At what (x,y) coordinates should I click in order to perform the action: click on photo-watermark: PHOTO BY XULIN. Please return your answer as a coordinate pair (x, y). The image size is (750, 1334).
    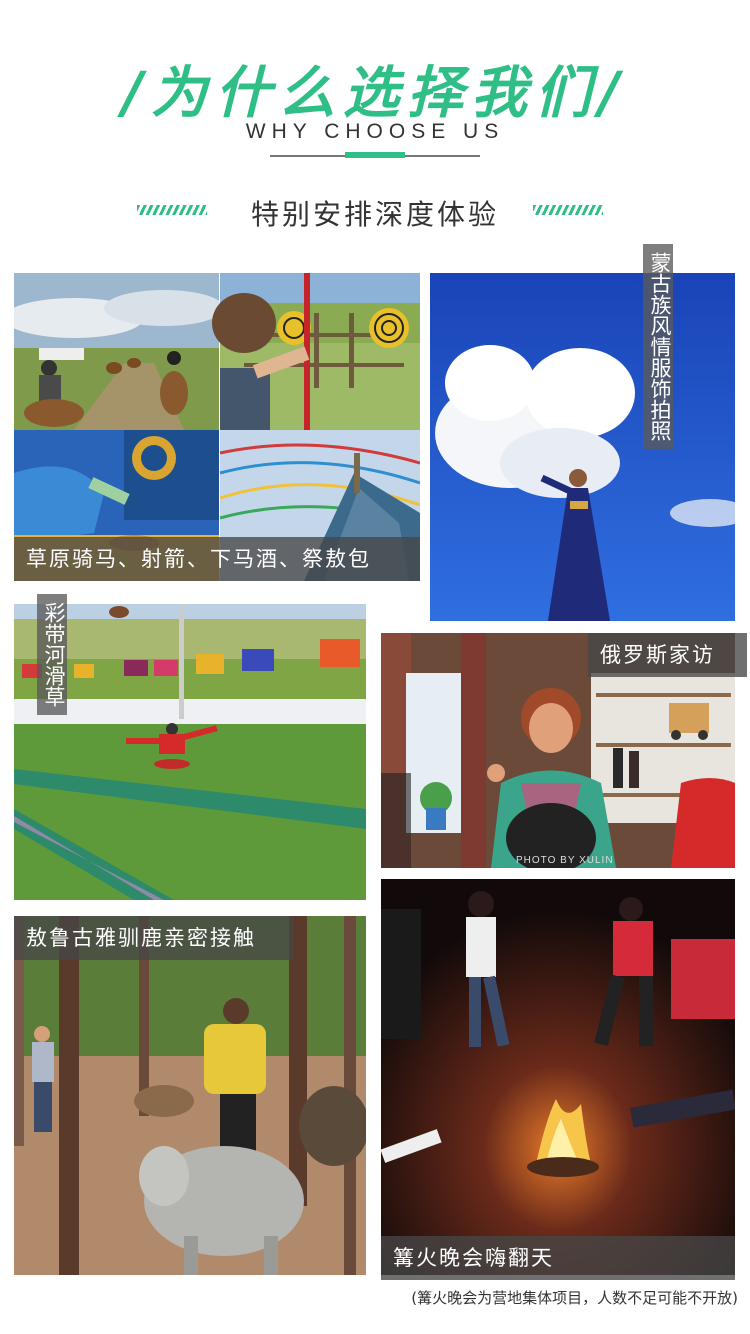
    Looking at the image, I should click on (565, 860).